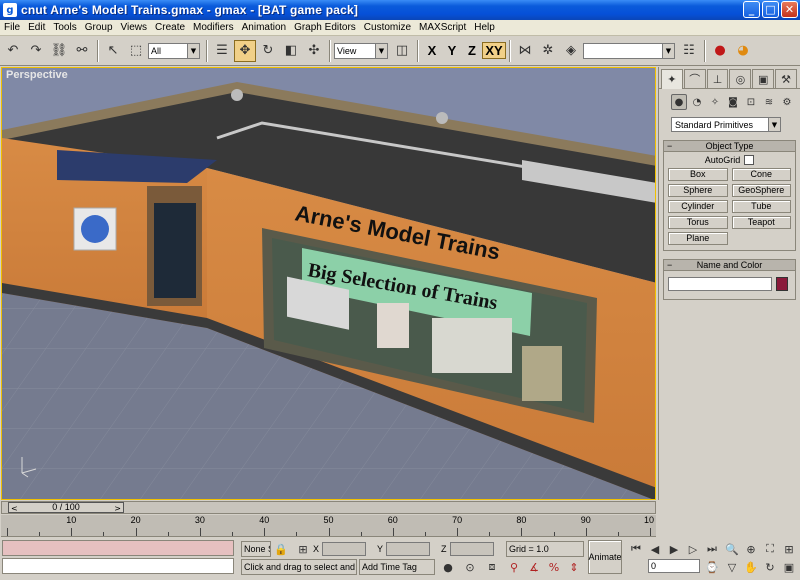 This screenshot has height=580, width=800. What do you see at coordinates (726, 124) in the screenshot?
I see `object-category-dropdown: Standard Primitives ▼` at bounding box center [726, 124].